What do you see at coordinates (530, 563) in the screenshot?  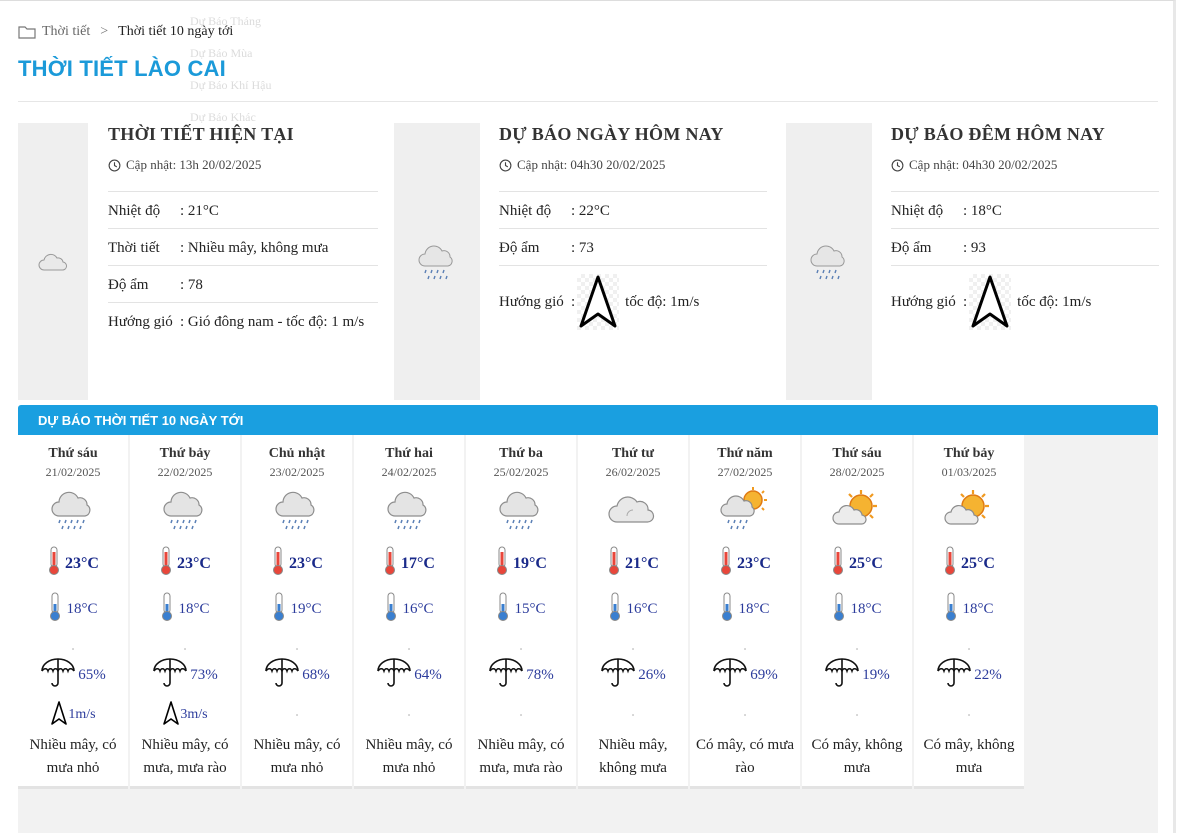 I see `temp-max-value: 19°C` at bounding box center [530, 563].